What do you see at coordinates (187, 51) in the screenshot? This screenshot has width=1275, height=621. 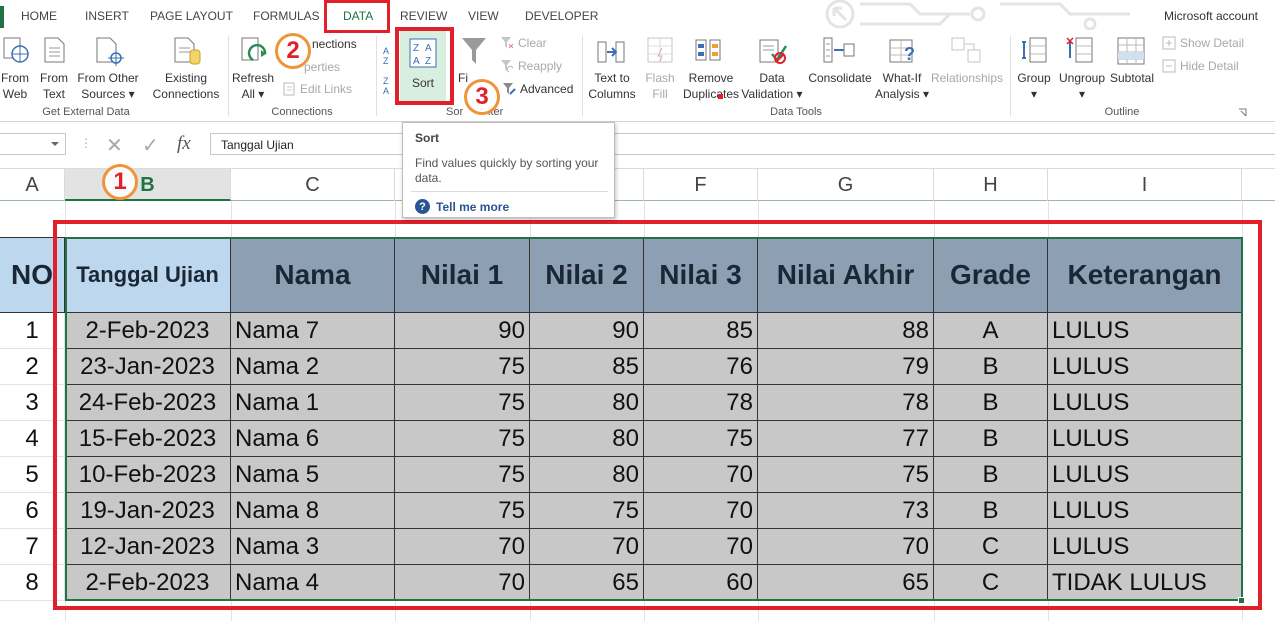 I see `existing-connections-icon` at bounding box center [187, 51].